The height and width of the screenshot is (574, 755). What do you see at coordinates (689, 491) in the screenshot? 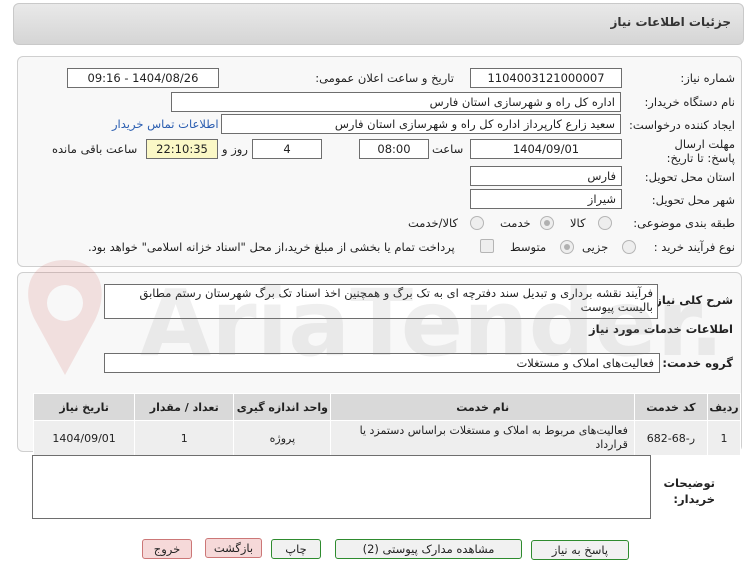
I see `buyer-notes-label: توضیحات خریدار:` at bounding box center [689, 491].